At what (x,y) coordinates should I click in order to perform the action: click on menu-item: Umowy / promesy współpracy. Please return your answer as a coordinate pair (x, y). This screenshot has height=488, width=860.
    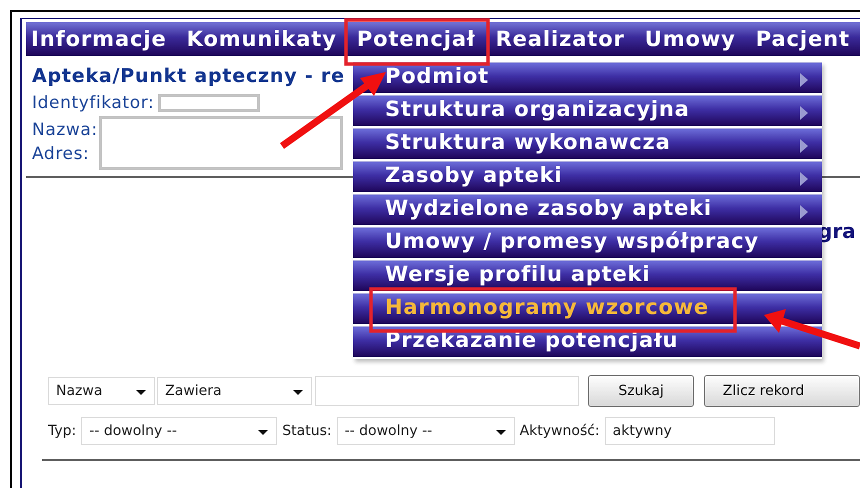
    Looking at the image, I should click on (587, 242).